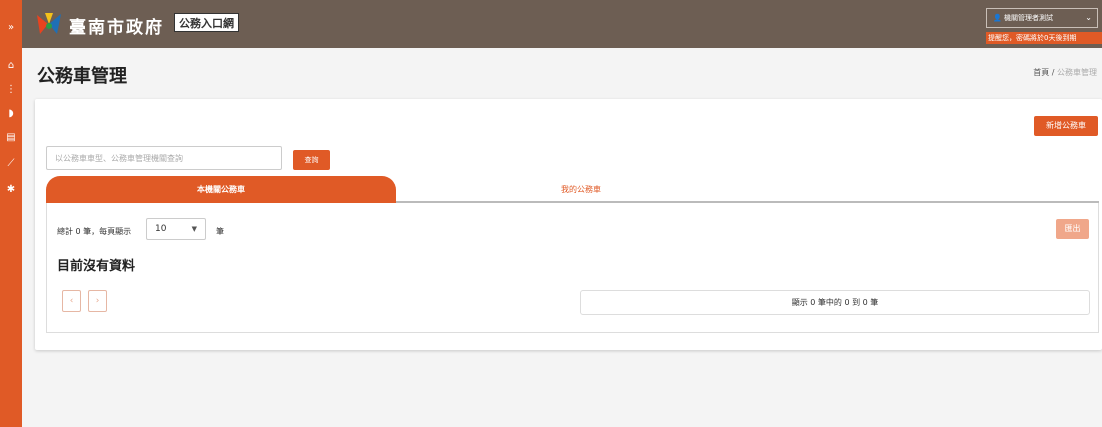  What do you see at coordinates (11, 138) in the screenshot?
I see `id-card-icon: ▤` at bounding box center [11, 138].